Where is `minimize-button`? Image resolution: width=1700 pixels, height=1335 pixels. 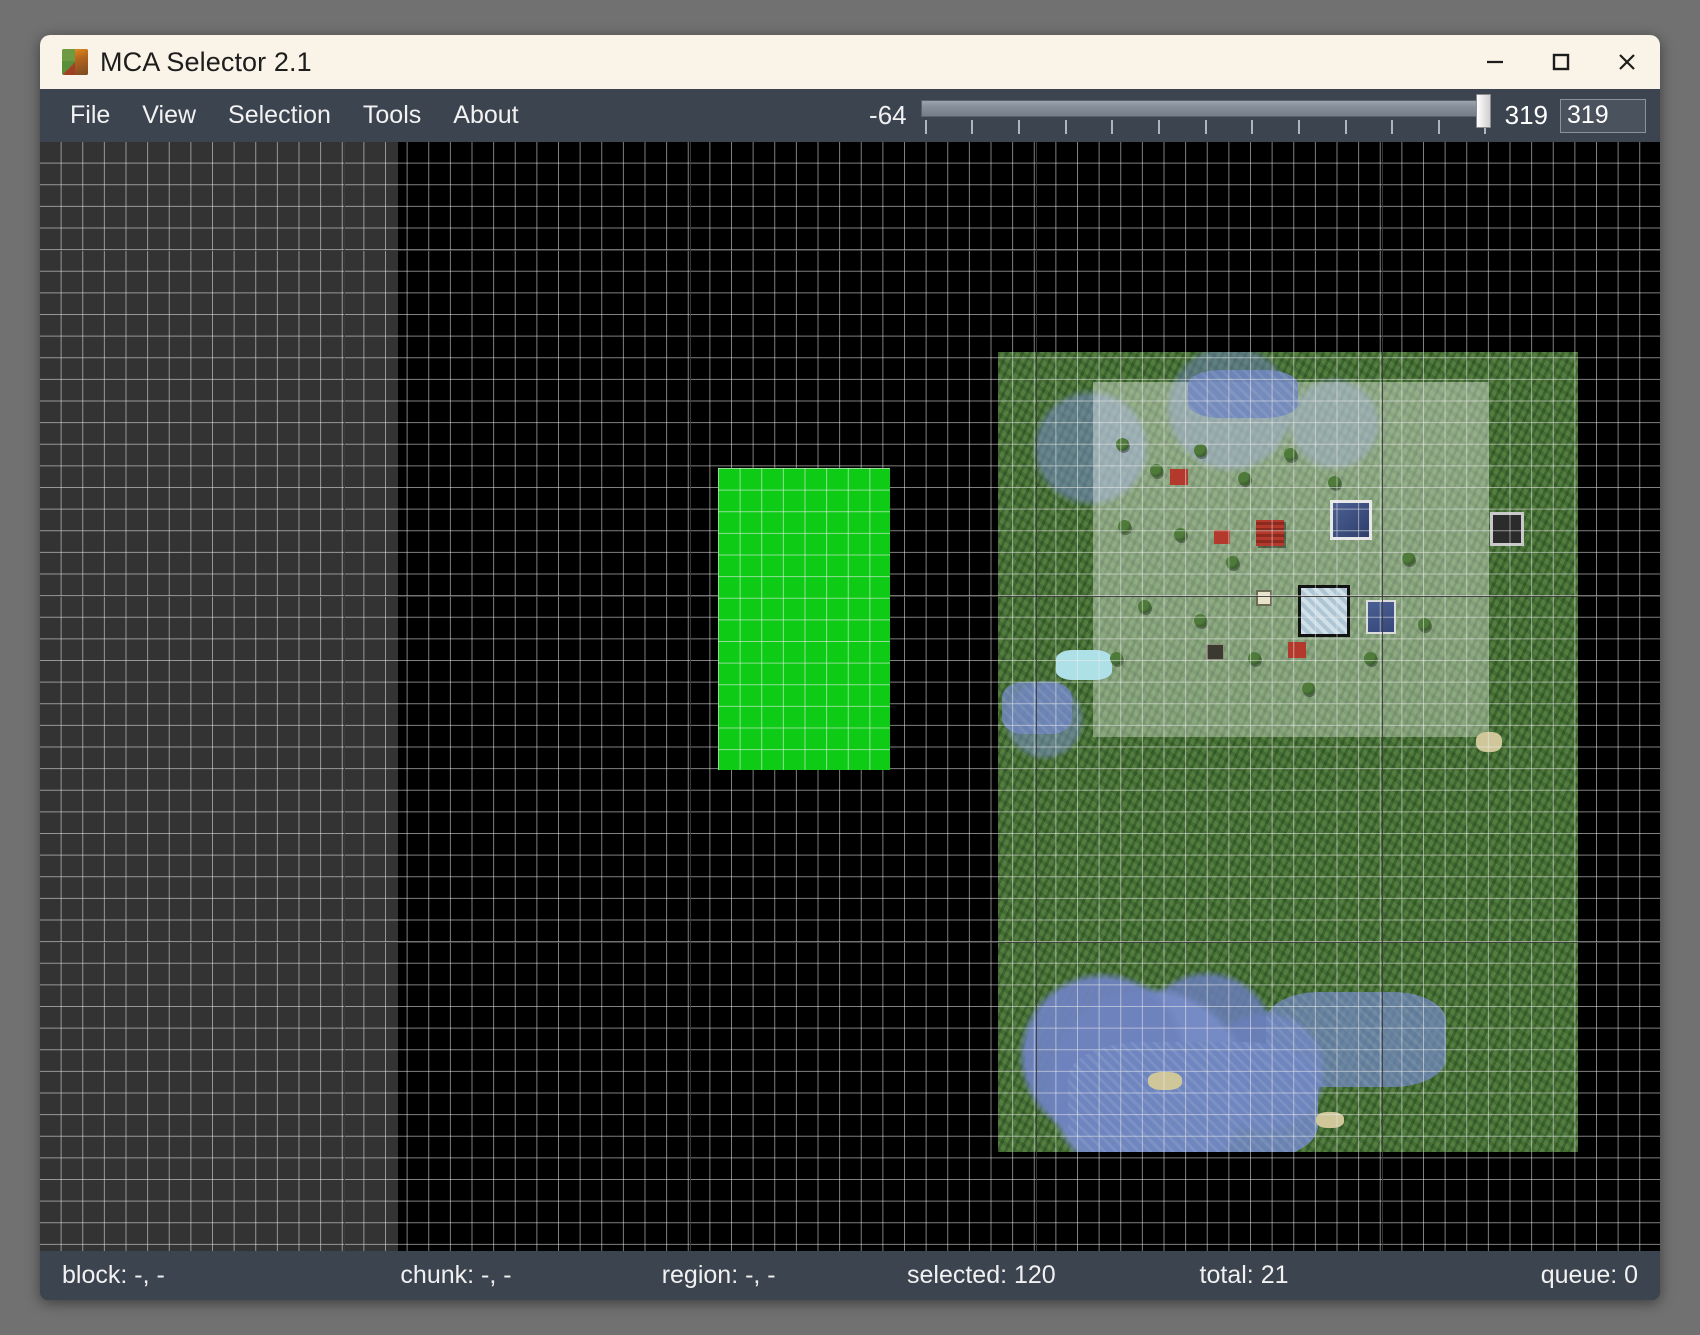 minimize-button is located at coordinates (1495, 62).